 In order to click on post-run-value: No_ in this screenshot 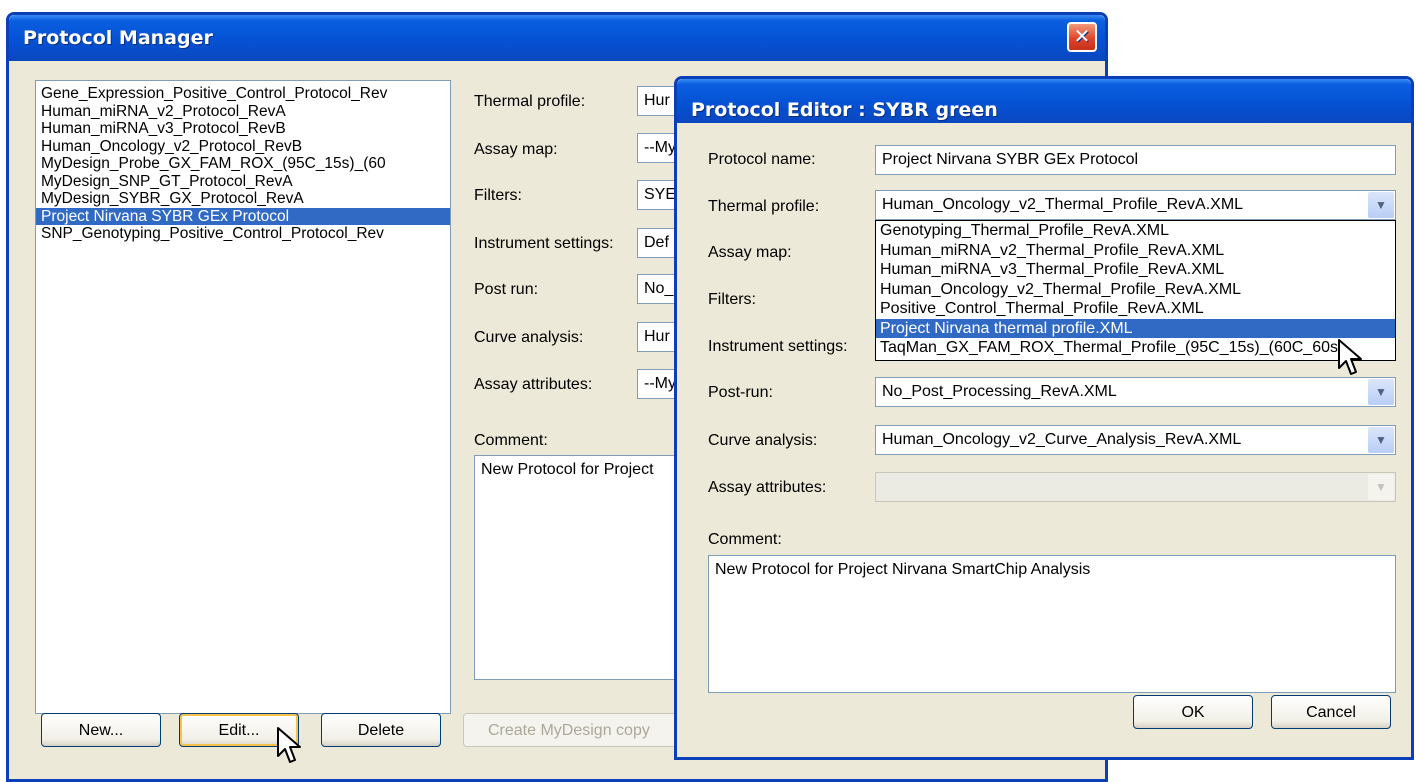, I will do `click(659, 288)`.